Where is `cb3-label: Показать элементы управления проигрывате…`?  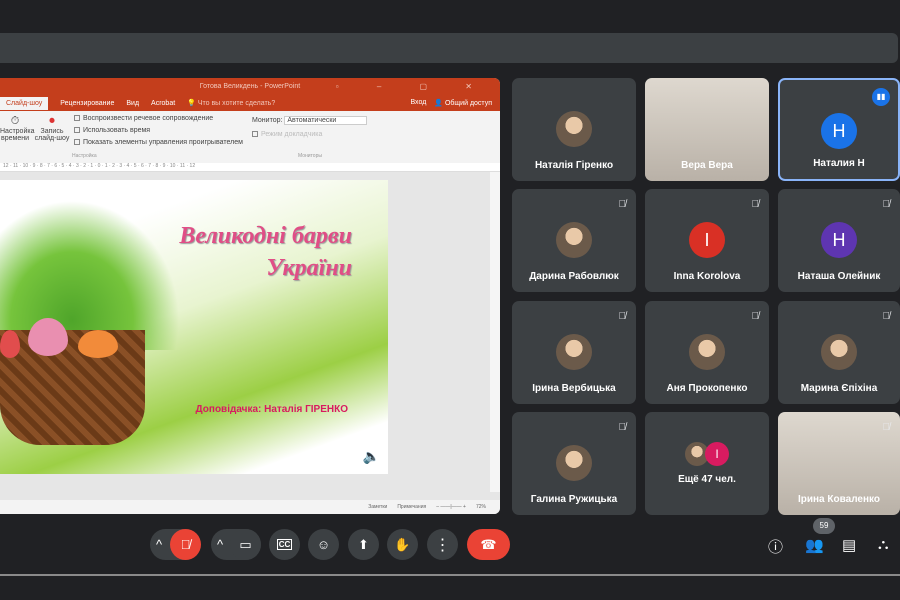
cb3-label: Показать элементы управления проигрывате… is located at coordinates (163, 142).